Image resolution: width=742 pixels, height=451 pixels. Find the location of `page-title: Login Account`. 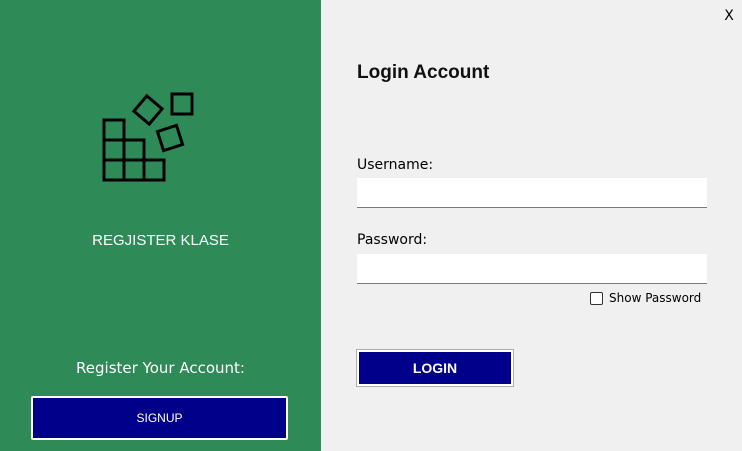

page-title: Login Account is located at coordinates (423, 72).